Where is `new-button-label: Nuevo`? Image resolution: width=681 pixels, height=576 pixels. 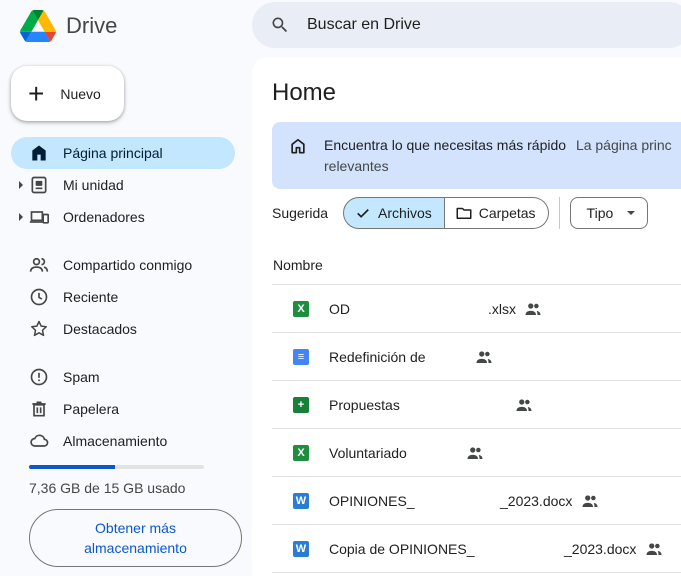 new-button-label: Nuevo is located at coordinates (80, 93).